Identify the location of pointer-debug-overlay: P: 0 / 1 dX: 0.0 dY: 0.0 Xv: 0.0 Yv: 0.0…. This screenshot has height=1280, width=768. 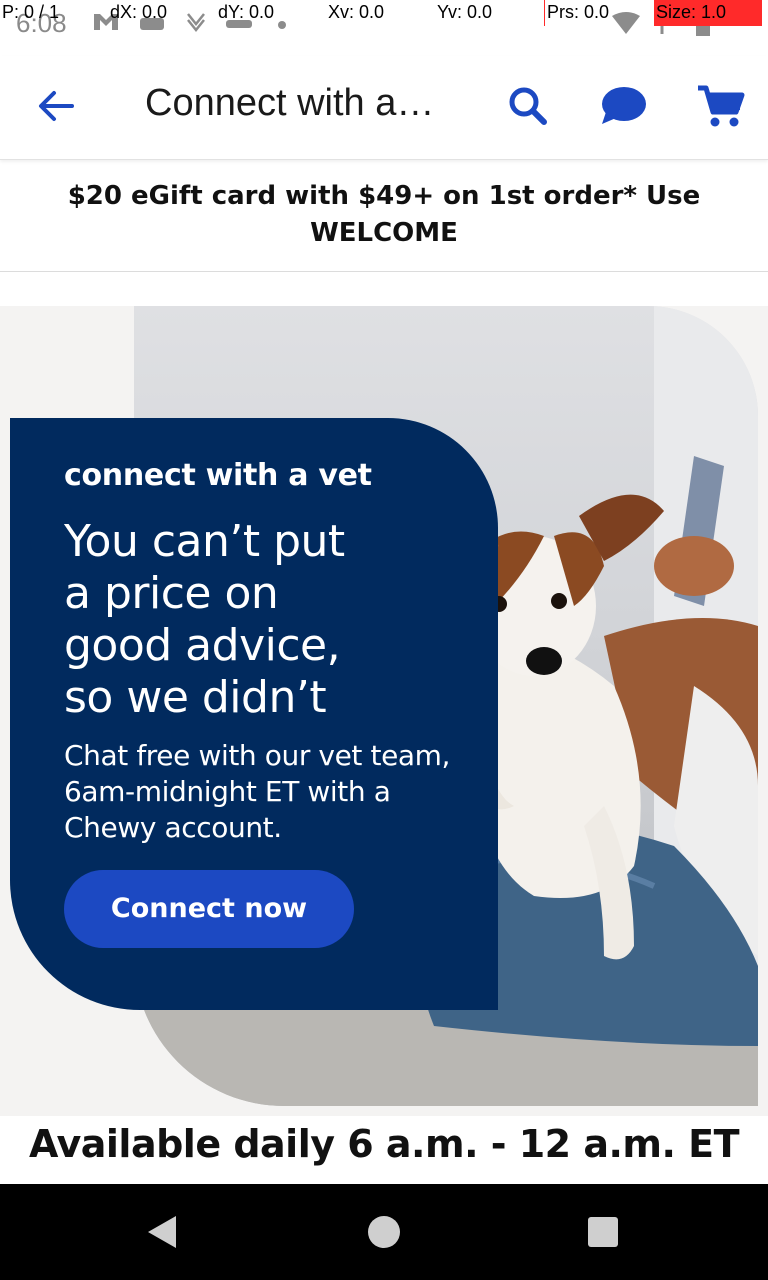
(384, 14).